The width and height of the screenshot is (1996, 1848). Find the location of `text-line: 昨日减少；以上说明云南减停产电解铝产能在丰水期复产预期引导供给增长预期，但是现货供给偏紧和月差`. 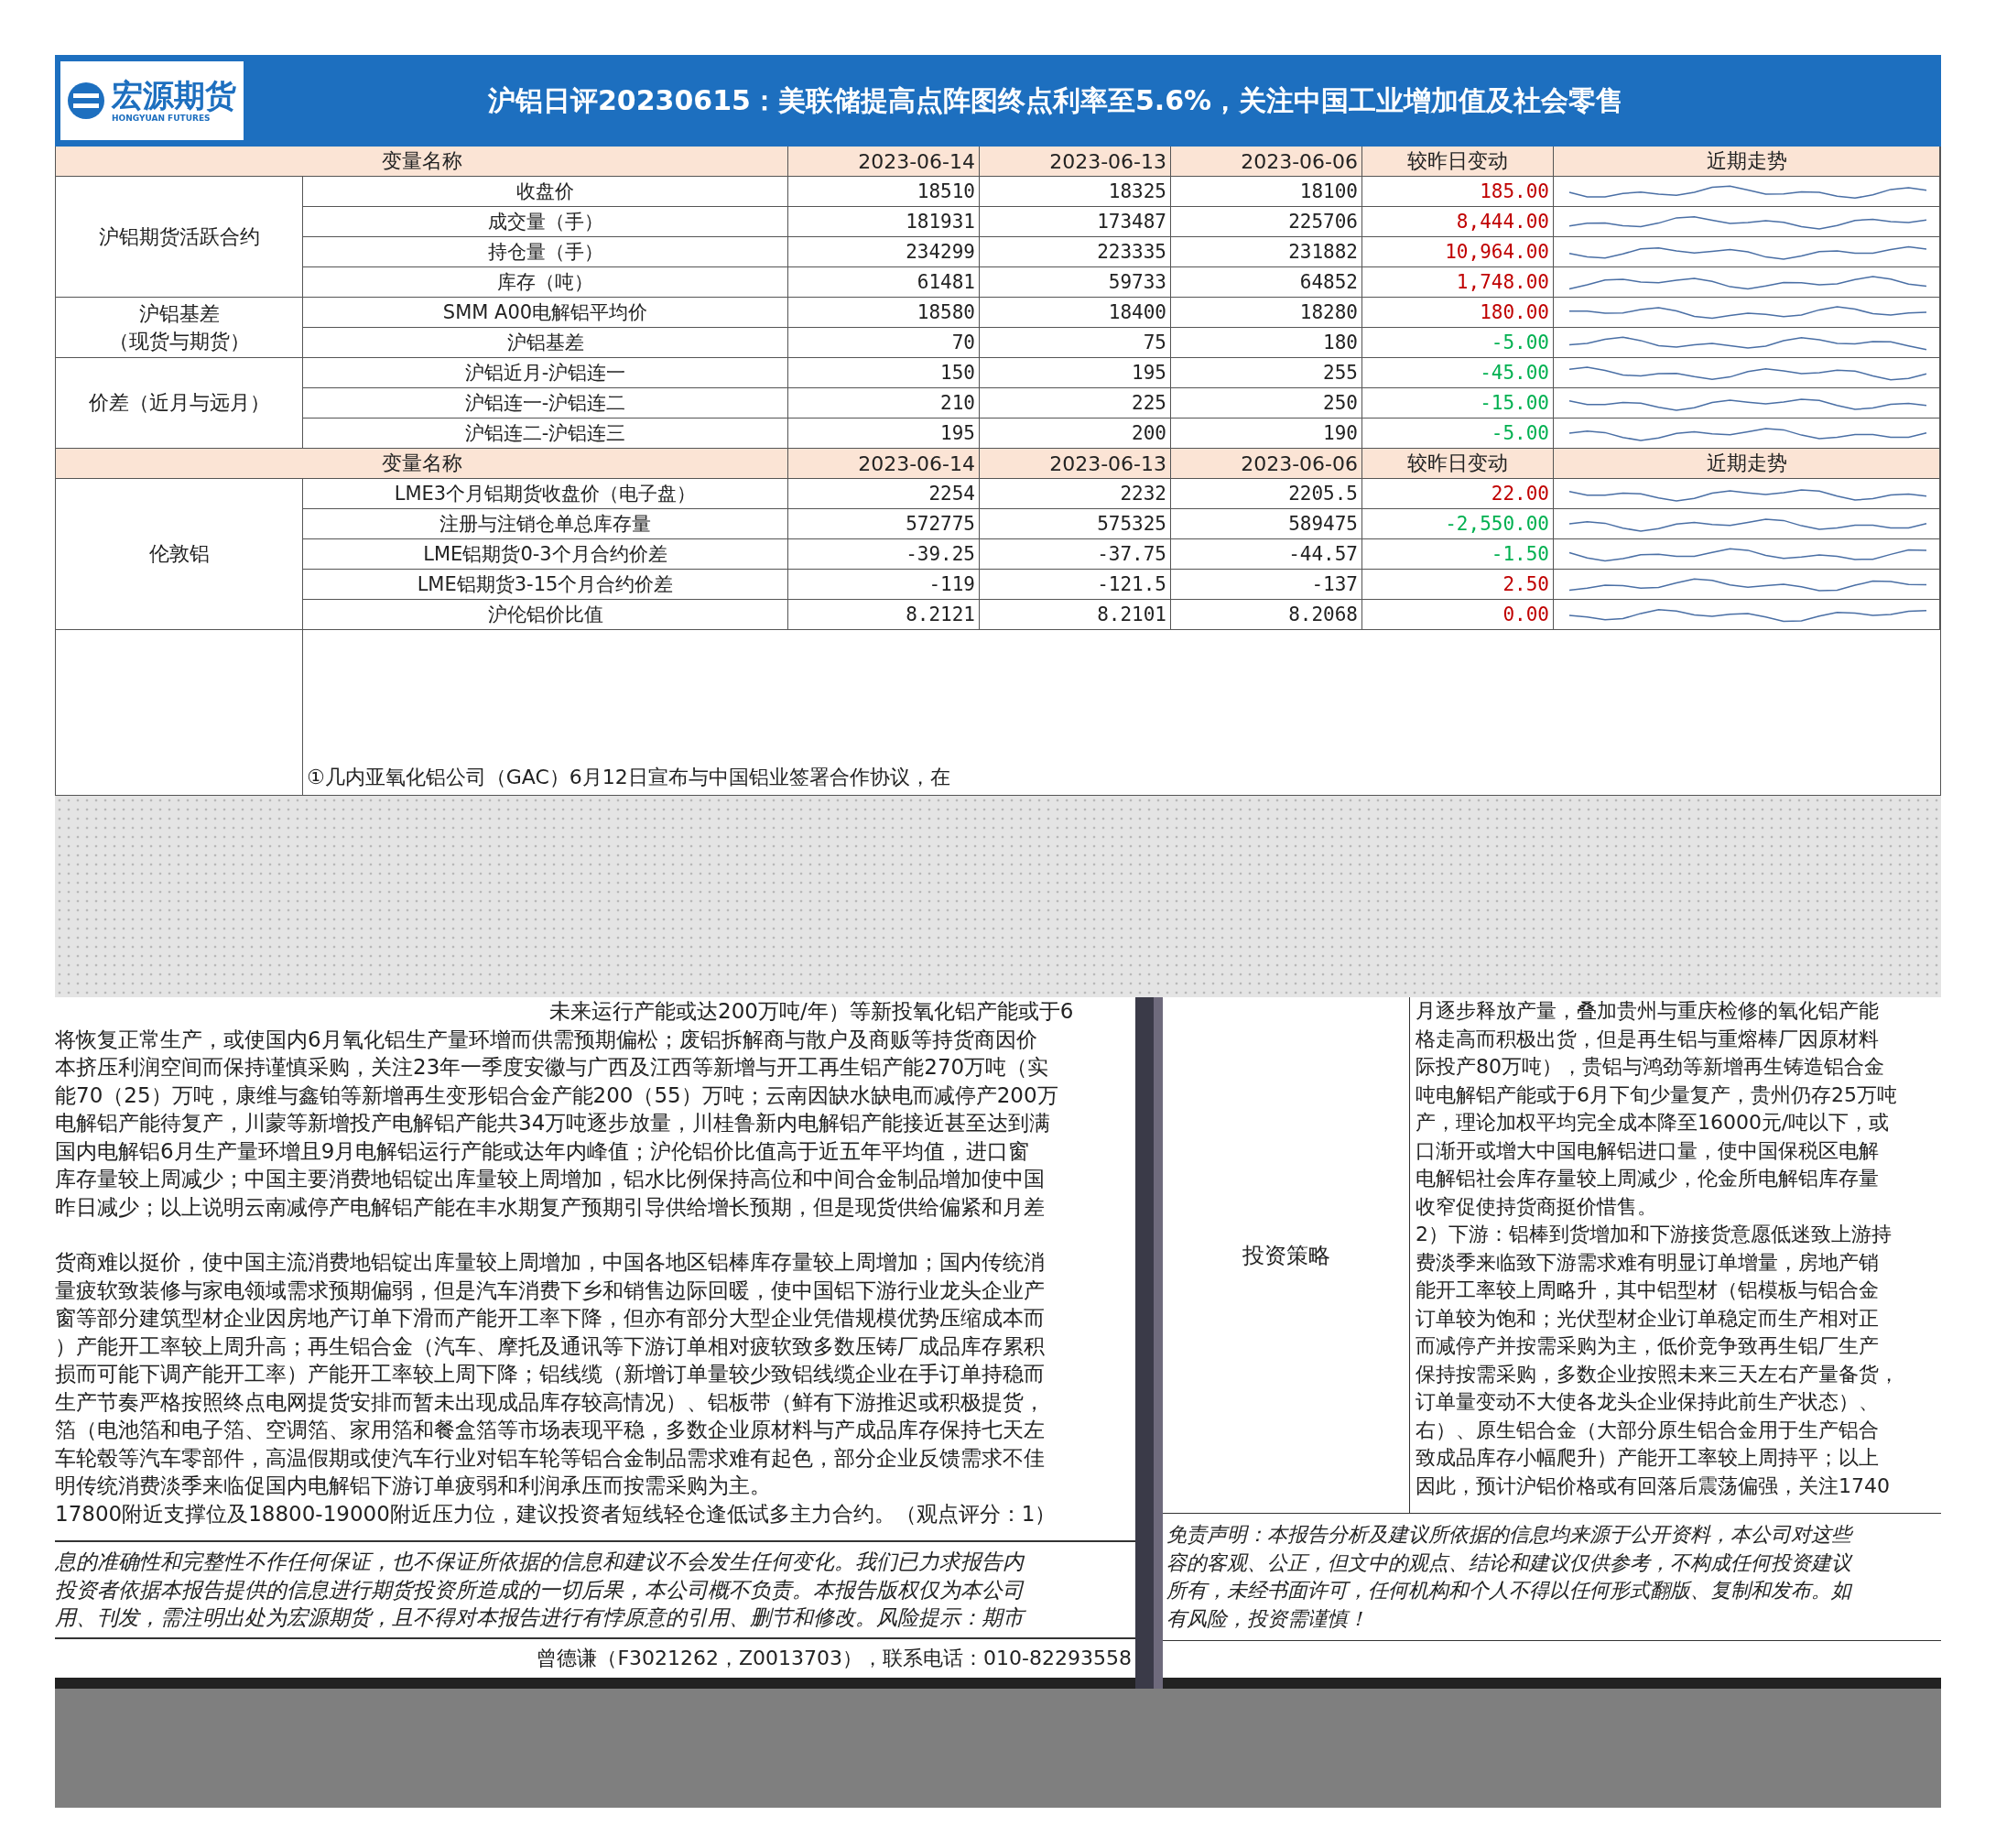

text-line: 昨日减少；以上说明云南减停产电解铝产能在丰水期复产预期引导供给增长预期，但是现货供给偏紧和月差 is located at coordinates (551, 1207).